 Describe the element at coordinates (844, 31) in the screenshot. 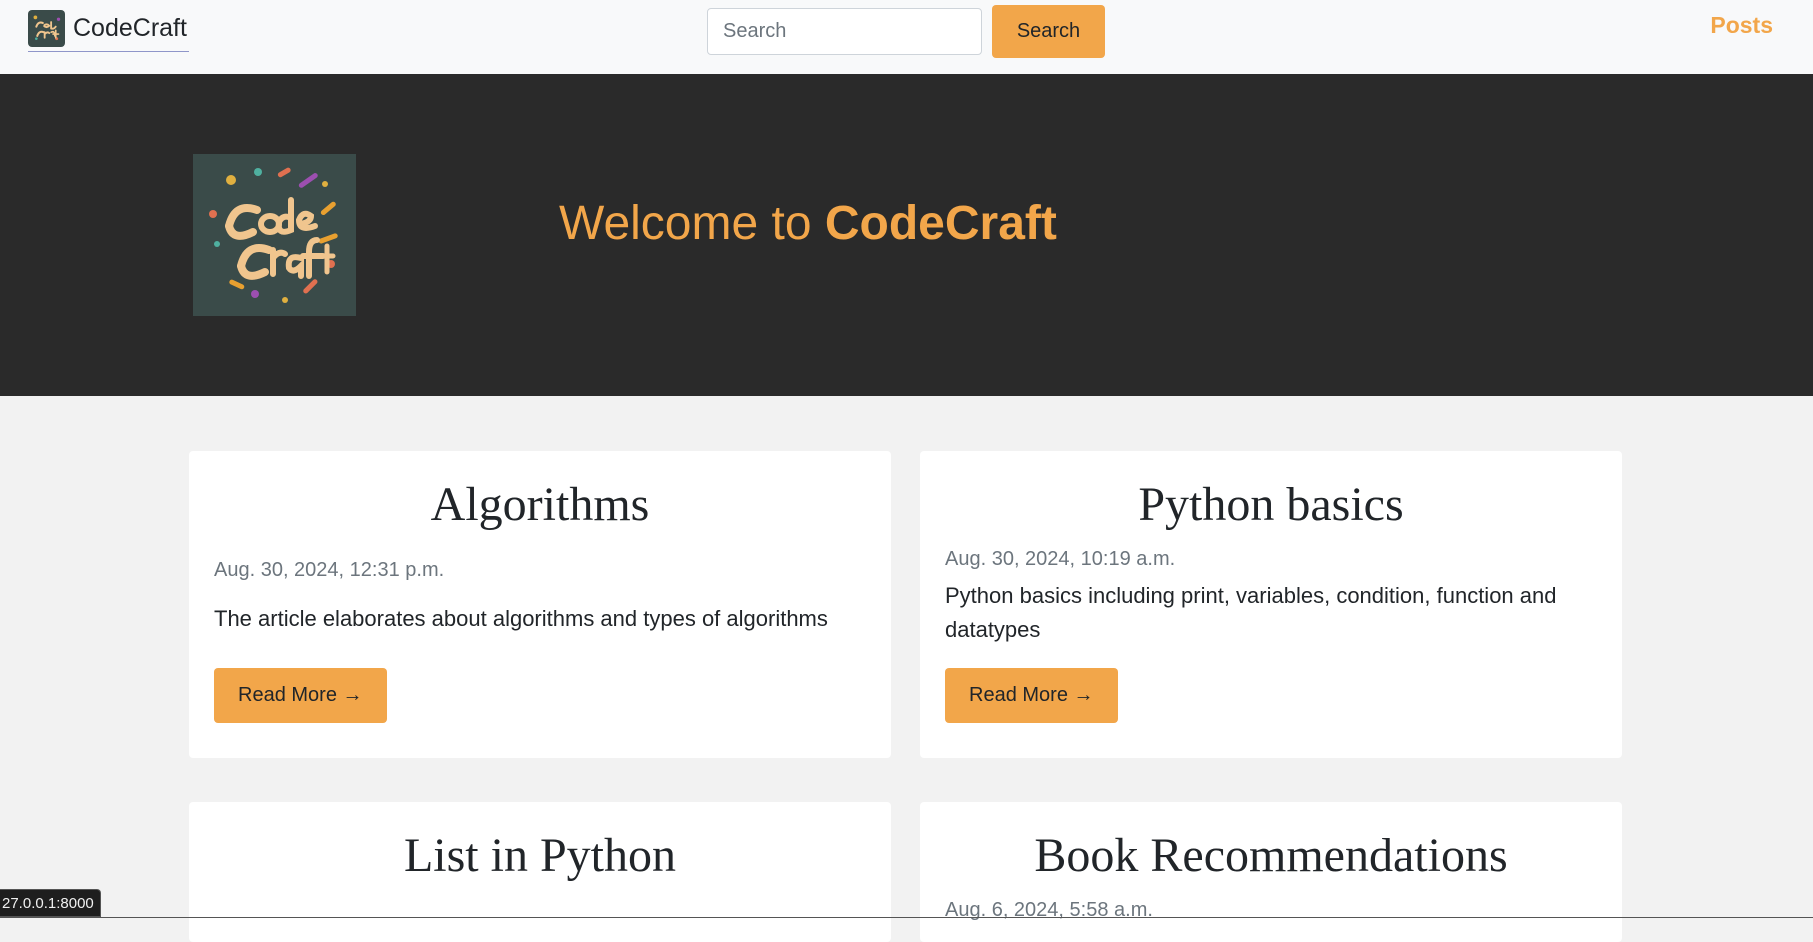

I see `search-input` at that location.